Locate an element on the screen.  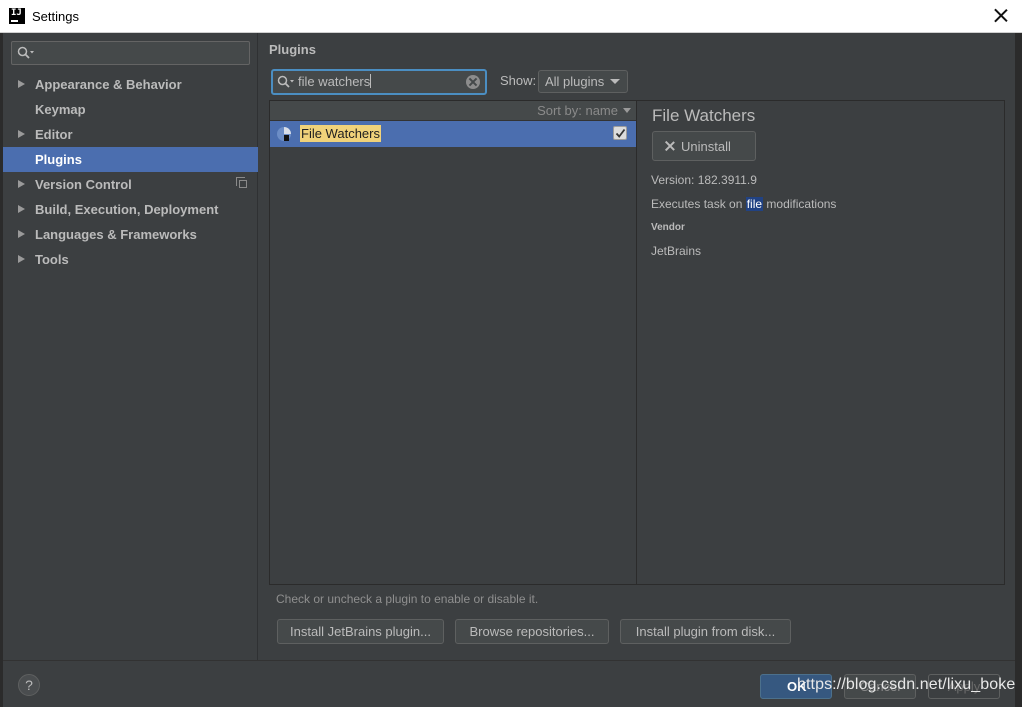
plugin-enabled-checkbox is located at coordinates (620, 133).